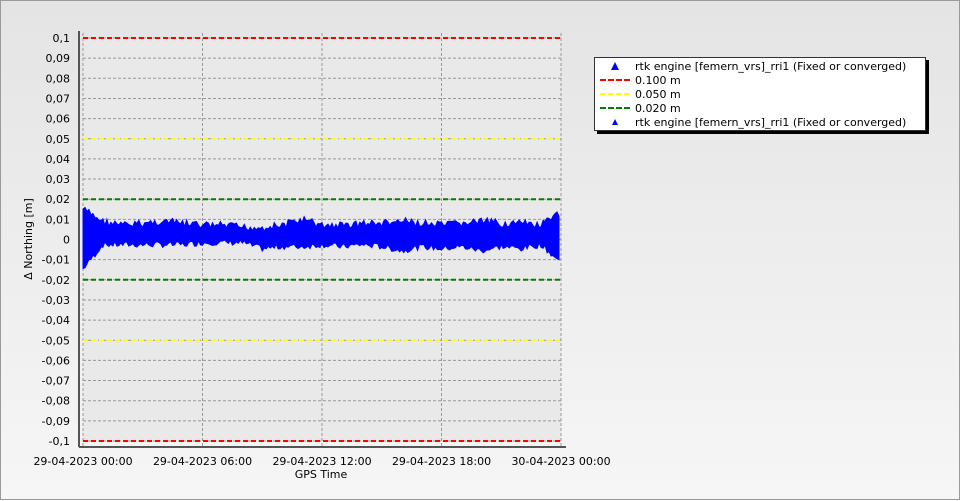 The image size is (960, 501). What do you see at coordinates (202, 461) in the screenshot?
I see `x-tick-label: 29-04-2023 06:00` at bounding box center [202, 461].